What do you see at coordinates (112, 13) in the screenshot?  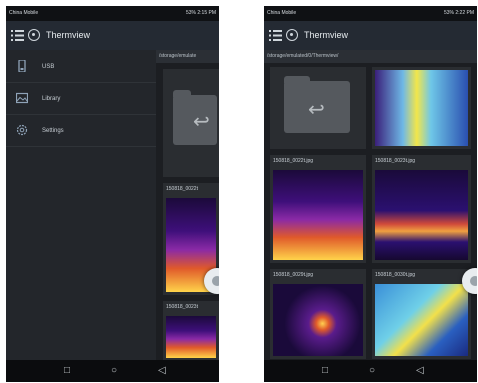 I see `status-bar: China Mobile 53% 2:15 PM` at bounding box center [112, 13].